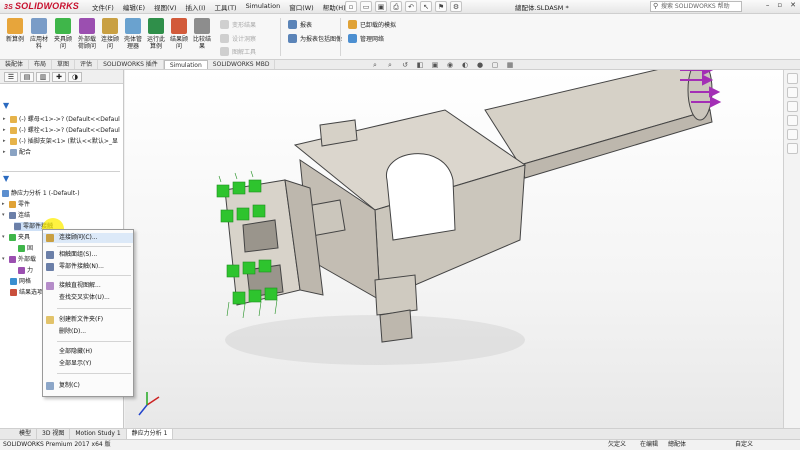  I want to click on dimxpert-tab-icon: ✚, so click(59, 77).